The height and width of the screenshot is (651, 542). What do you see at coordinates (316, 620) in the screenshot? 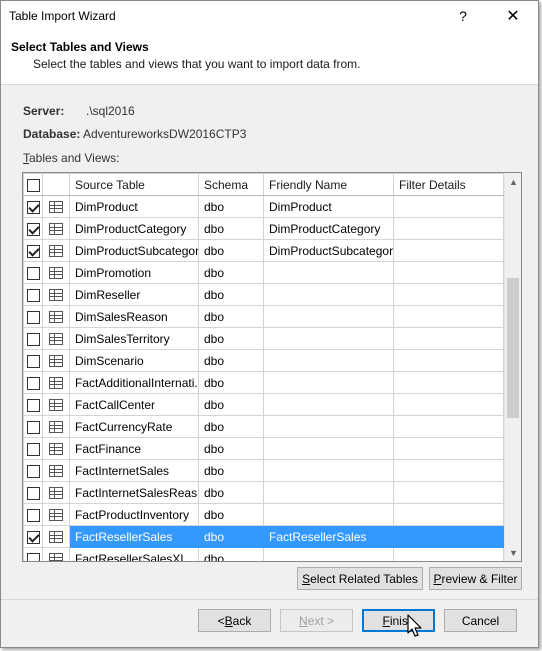
I see `next-button: Next >` at bounding box center [316, 620].